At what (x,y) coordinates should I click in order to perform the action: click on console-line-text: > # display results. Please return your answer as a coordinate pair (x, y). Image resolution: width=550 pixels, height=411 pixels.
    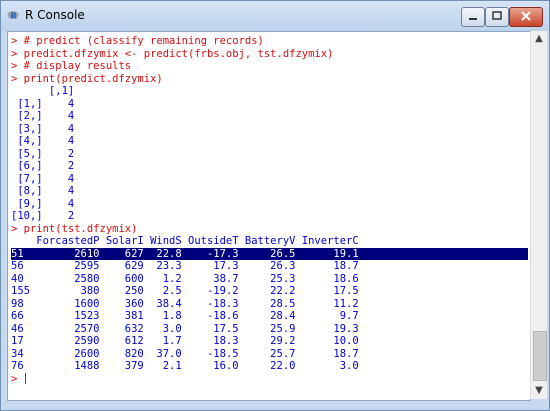
    Looking at the image, I should click on (71, 66).